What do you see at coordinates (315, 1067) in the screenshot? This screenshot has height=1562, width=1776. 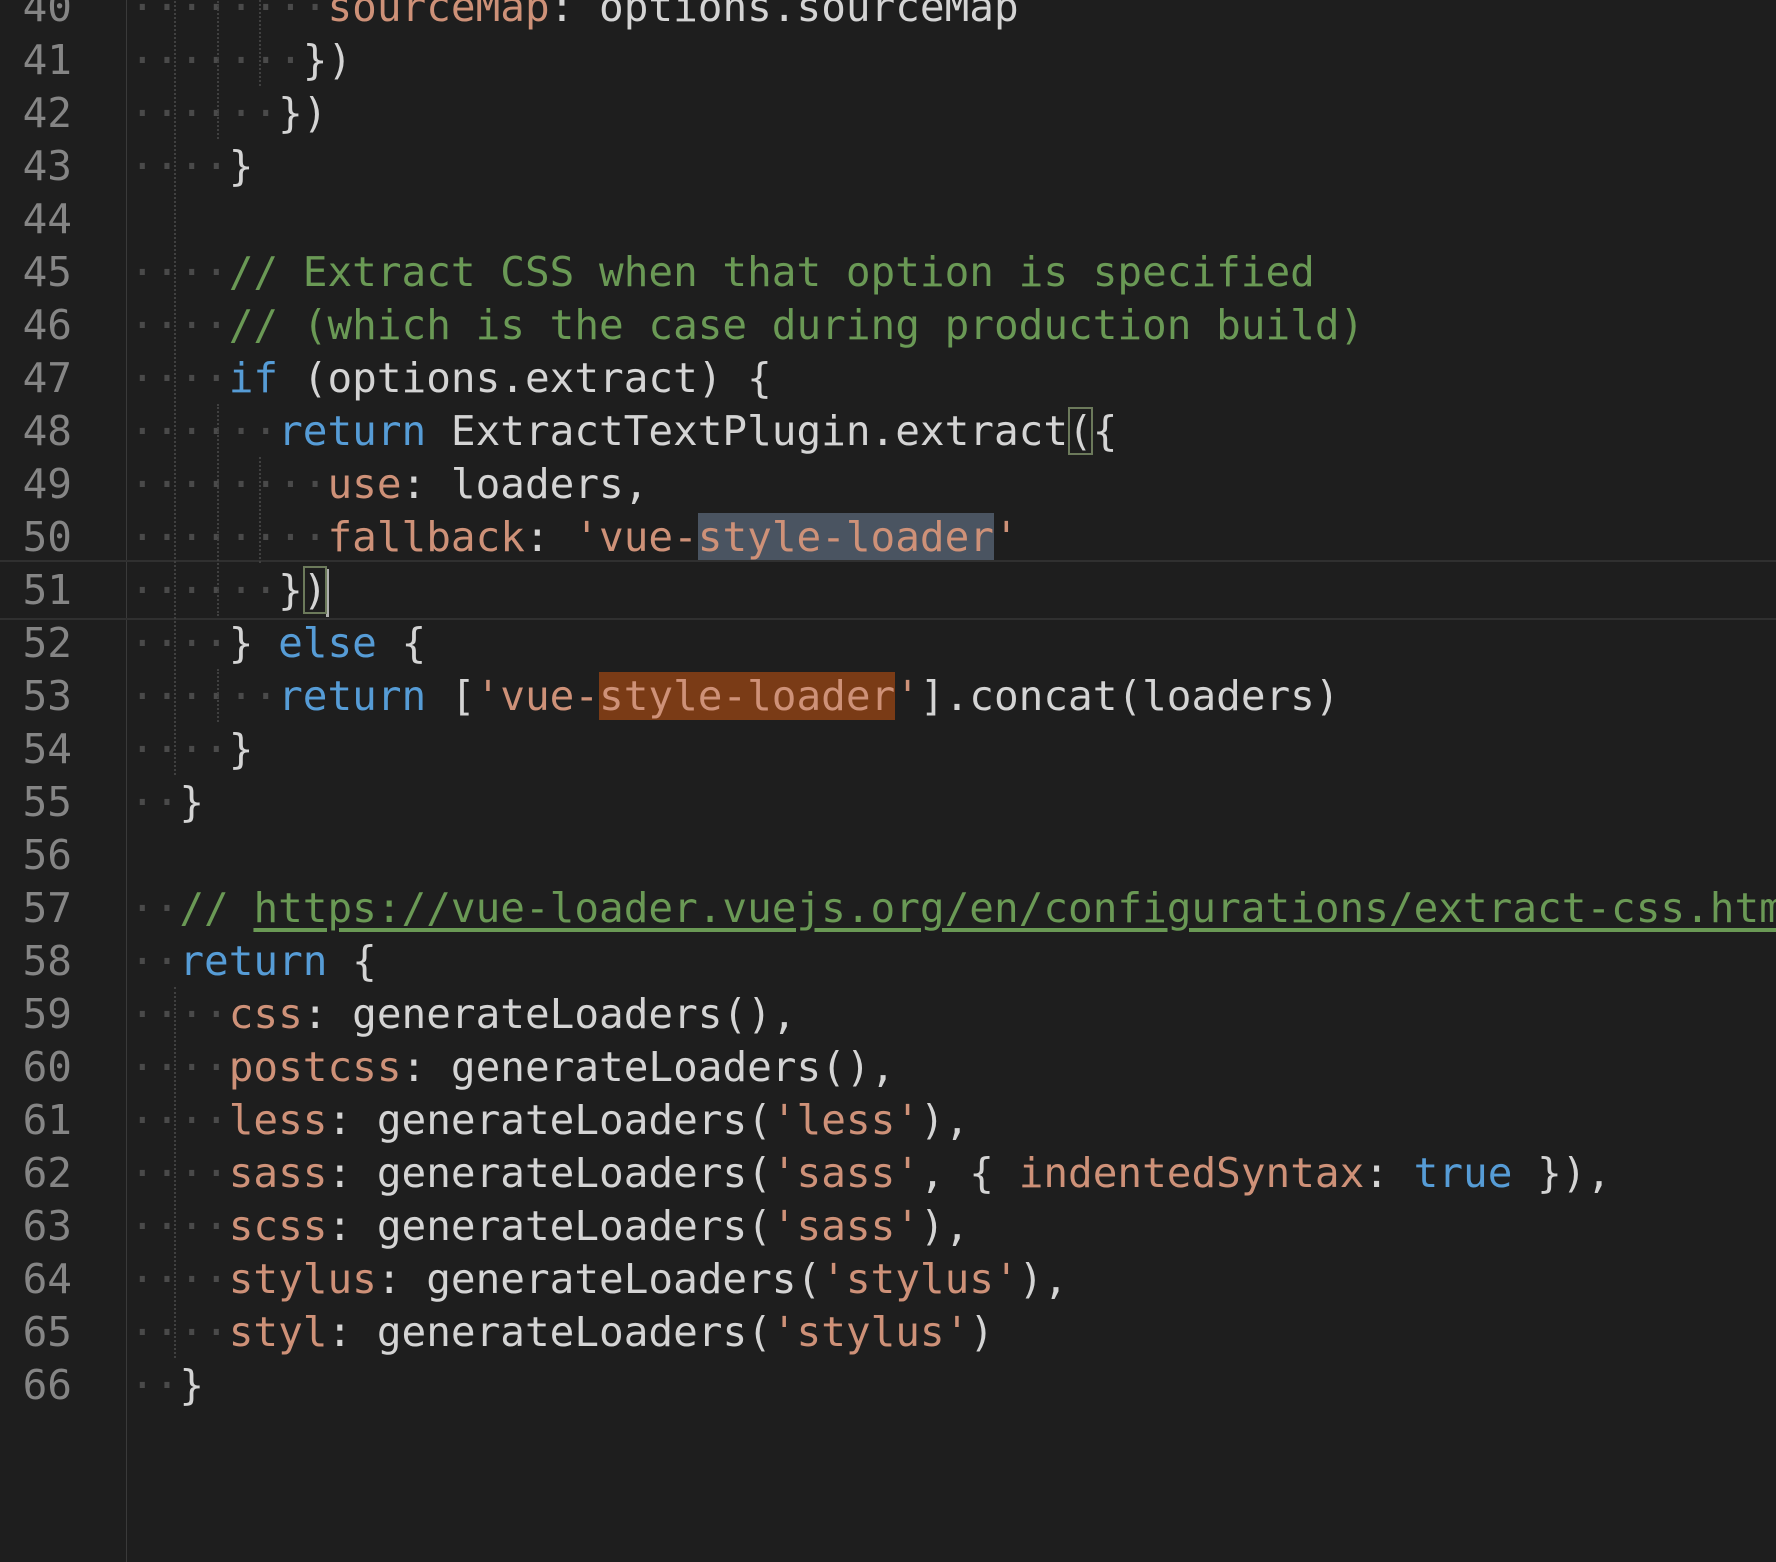 I see `code-token: postcss` at bounding box center [315, 1067].